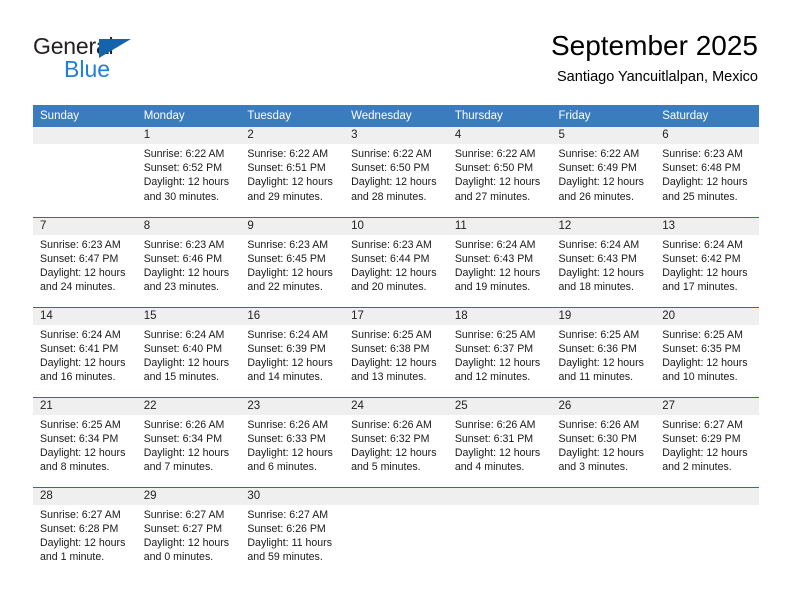 The width and height of the screenshot is (792, 612). What do you see at coordinates (596, 377) in the screenshot?
I see `day-detail-line-4: and 11 minutes.` at bounding box center [596, 377].